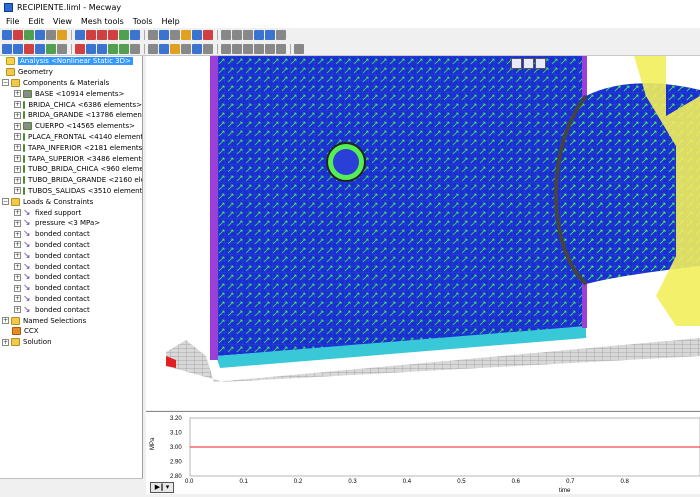  Describe the element at coordinates (102, 21) in the screenshot. I see `menu-mesh-tools: Mesh tools` at that location.